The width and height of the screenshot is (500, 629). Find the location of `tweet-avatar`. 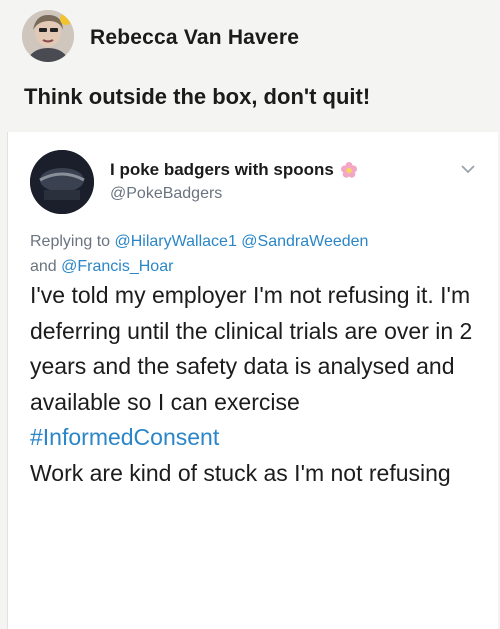

tweet-avatar is located at coordinates (62, 182).